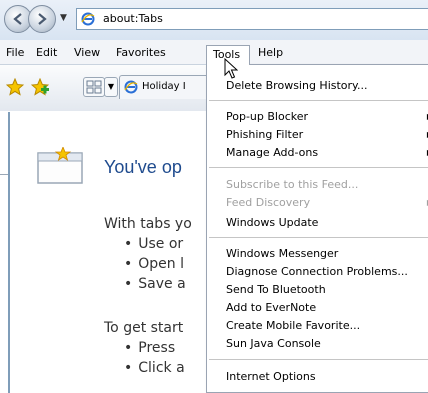 Image resolution: width=428 pixels, height=393 pixels. I want to click on menu-item-phishing-filter: Phishing Filter, so click(264, 134).